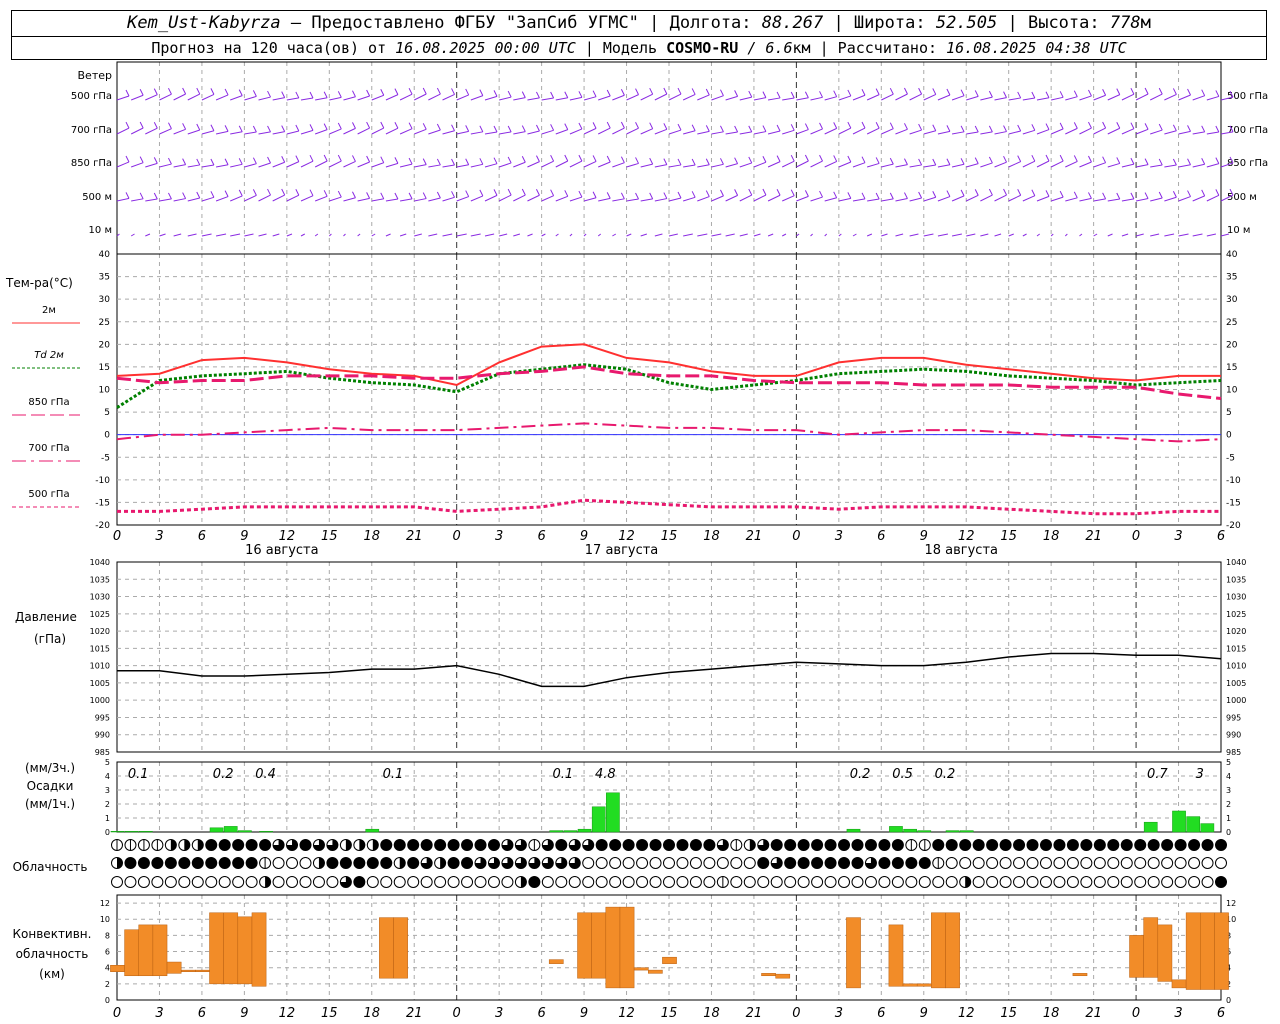 The width and height of the screenshot is (1280, 1024). What do you see at coordinates (853, 830) in the screenshot?
I see `precip-bar` at bounding box center [853, 830].